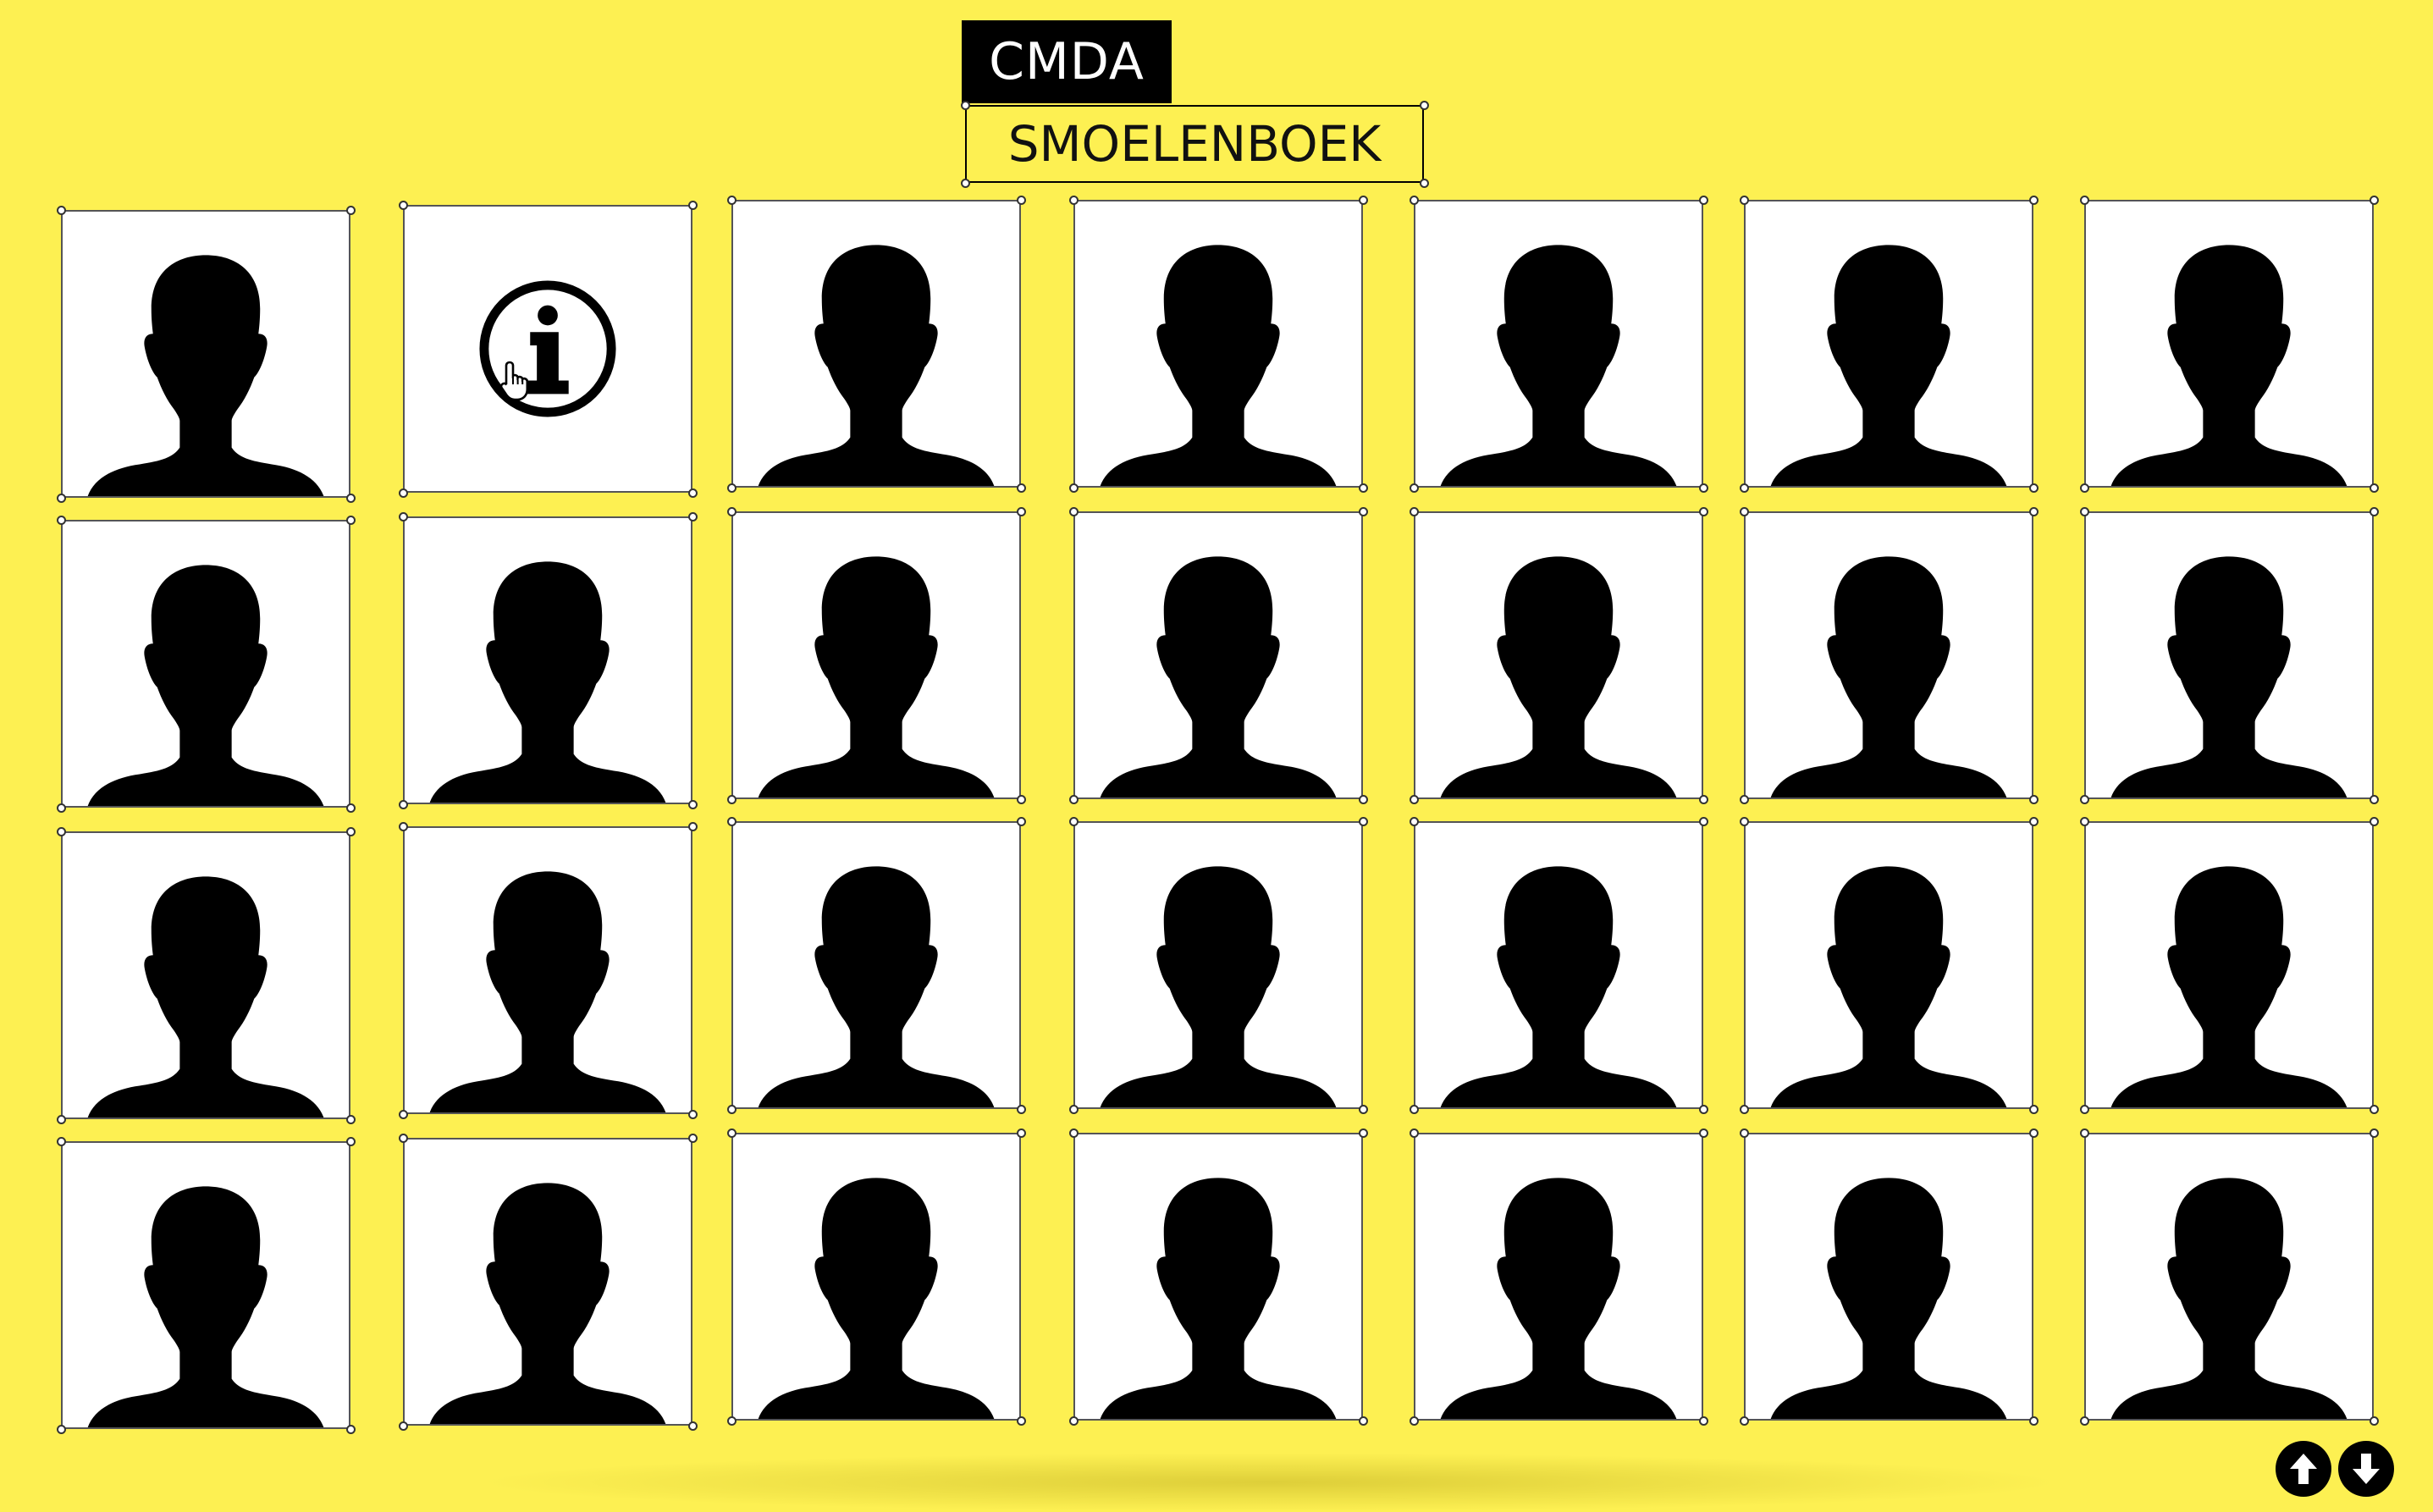  What do you see at coordinates (1067, 61) in the screenshot?
I see `brand-label: CMDA` at bounding box center [1067, 61].